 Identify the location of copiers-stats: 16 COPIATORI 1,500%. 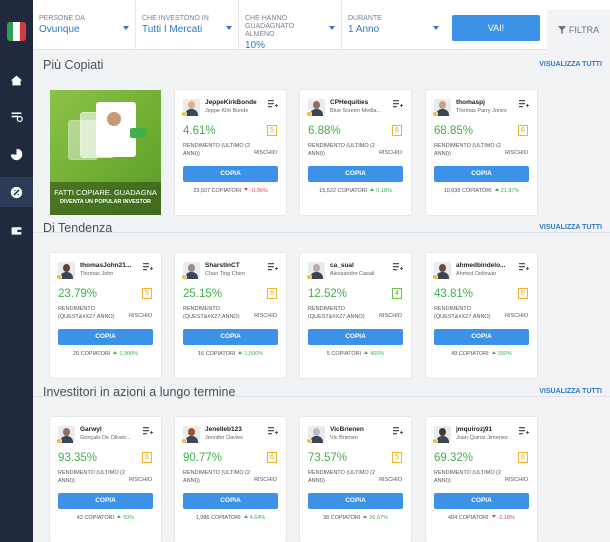
(230, 354).